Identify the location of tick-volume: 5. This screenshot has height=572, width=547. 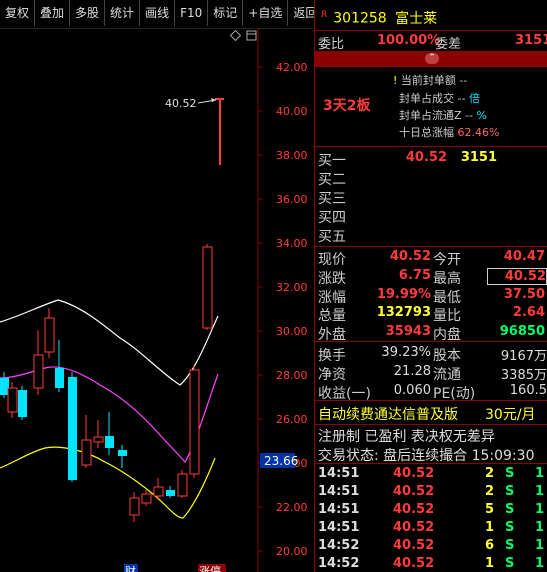
(490, 509).